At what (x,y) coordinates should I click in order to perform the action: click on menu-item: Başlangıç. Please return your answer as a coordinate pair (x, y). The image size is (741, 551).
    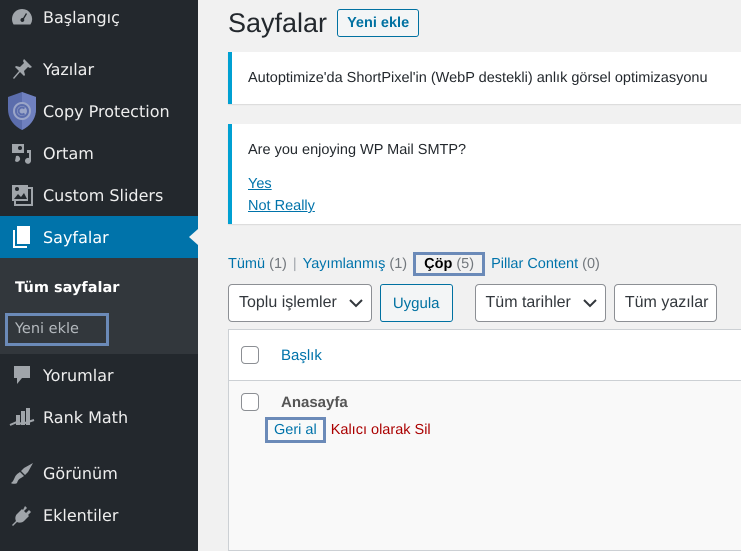
    Looking at the image, I should click on (99, 17).